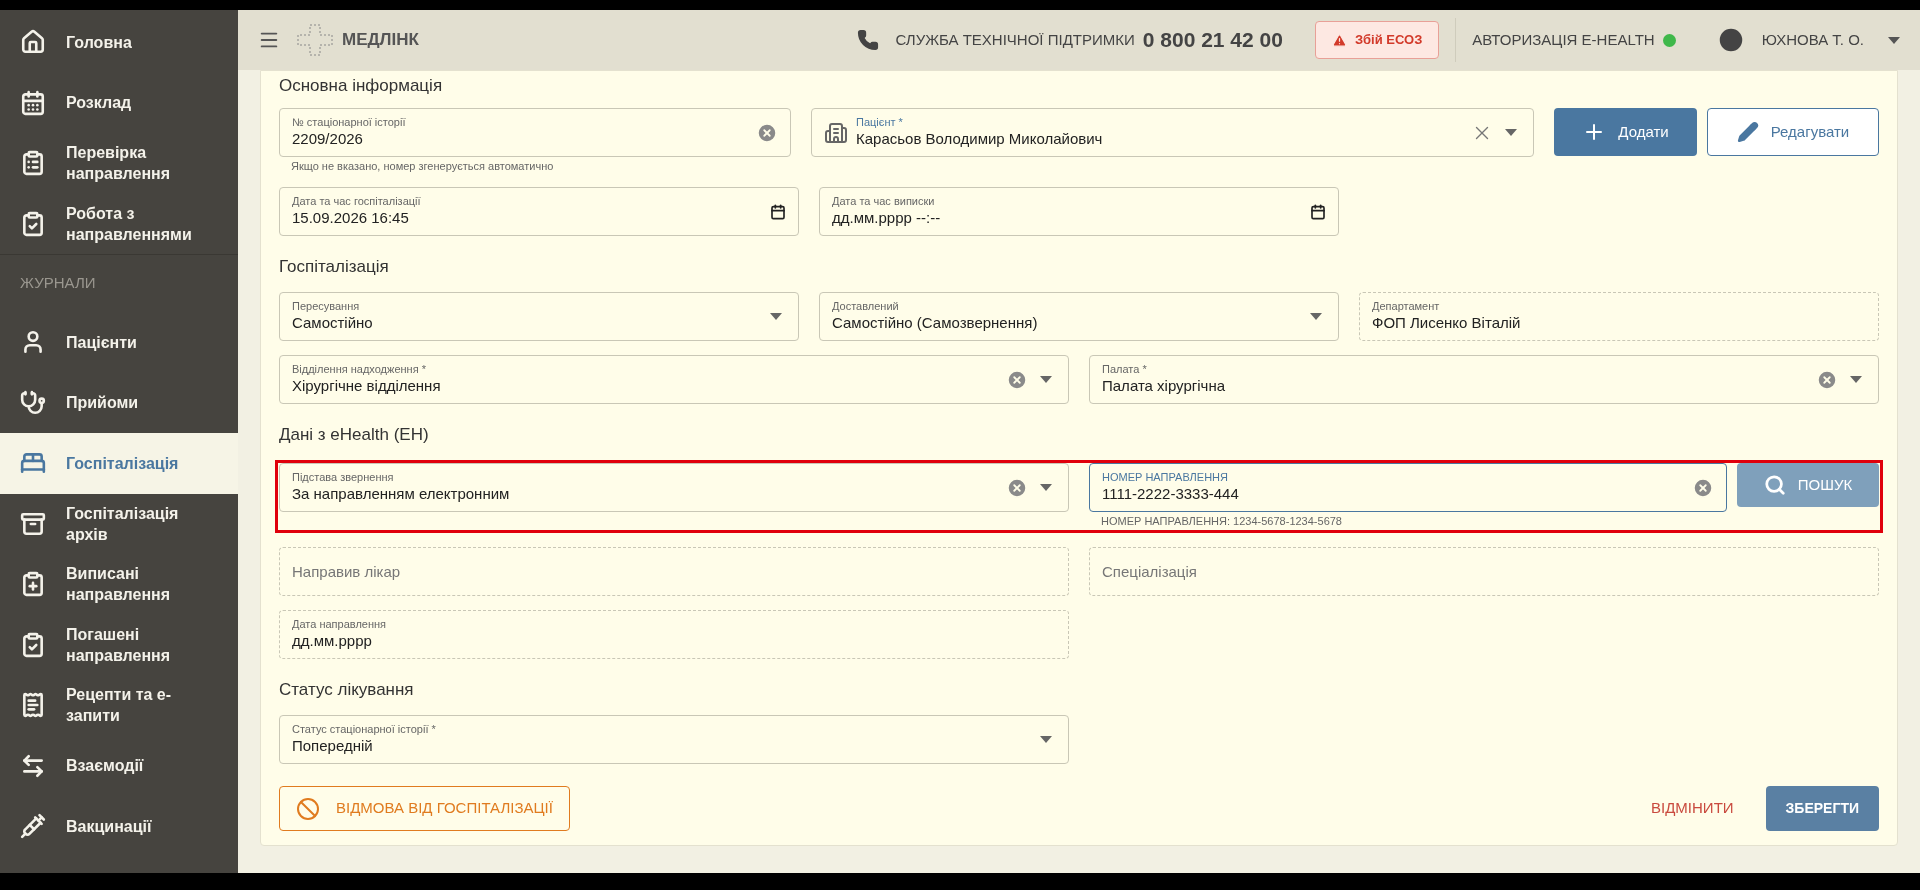 This screenshot has width=1920, height=890. What do you see at coordinates (119, 163) in the screenshot?
I see `sidebar-item: Перевірка направлення` at bounding box center [119, 163].